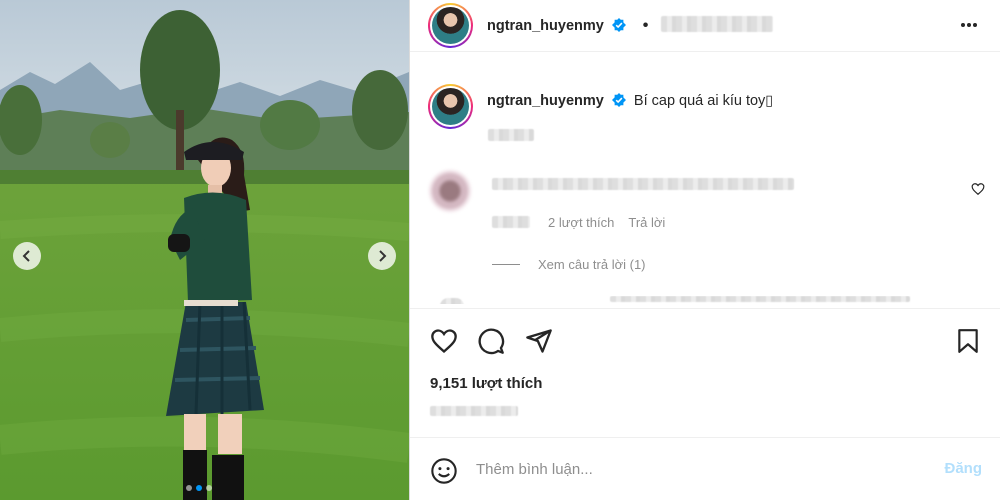  Describe the element at coordinates (545, 101) in the screenshot. I see `caption-username: ngtran_huyenmy` at that location.